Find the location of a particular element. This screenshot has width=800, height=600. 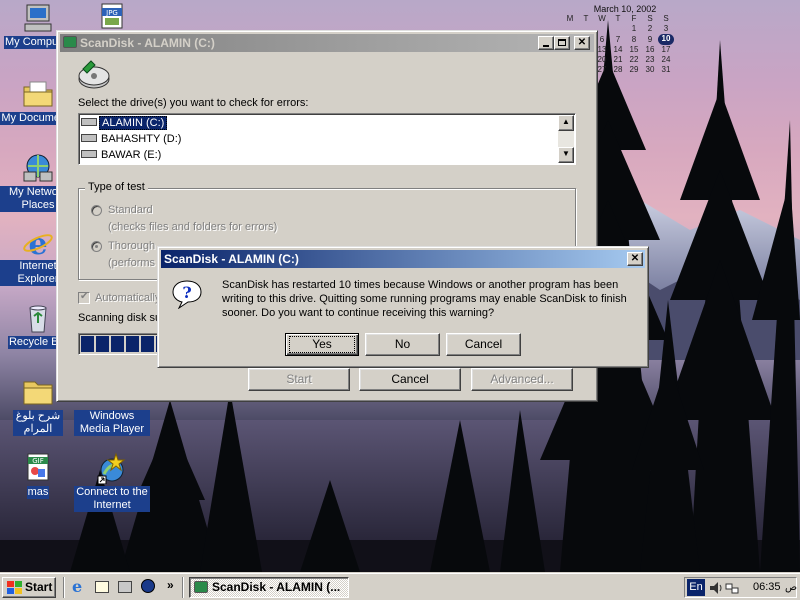

start-button: Start is located at coordinates (29, 587).